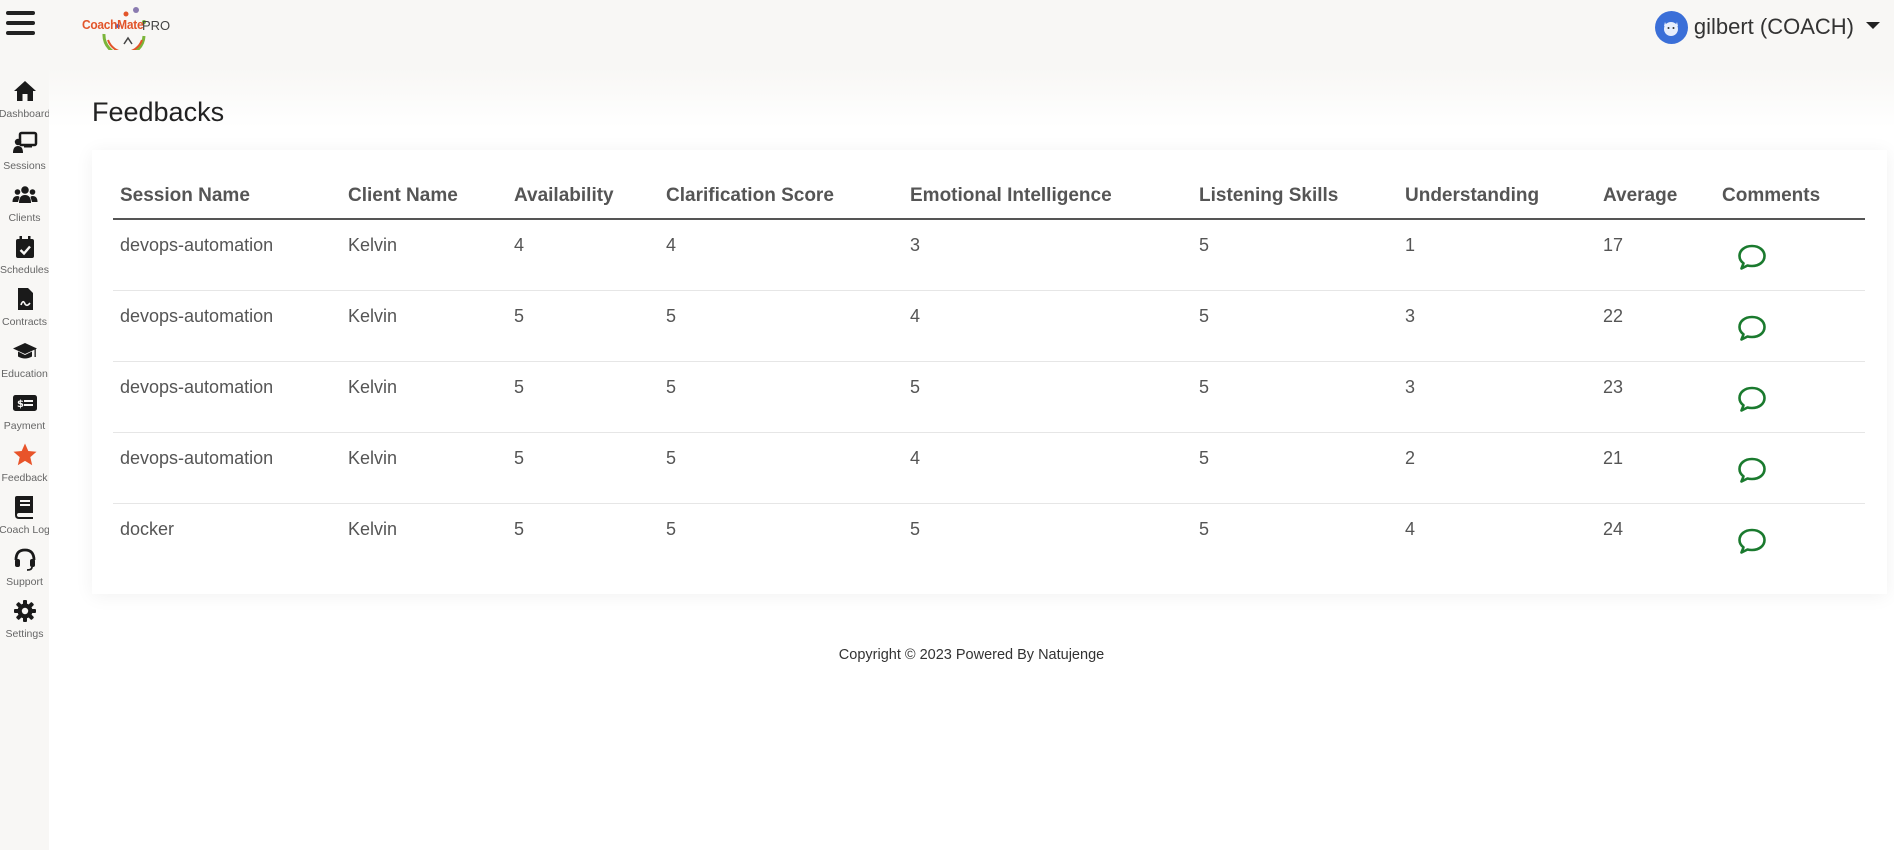 The width and height of the screenshot is (1894, 850). What do you see at coordinates (147, 528) in the screenshot?
I see `cell-session-name: docker` at bounding box center [147, 528].